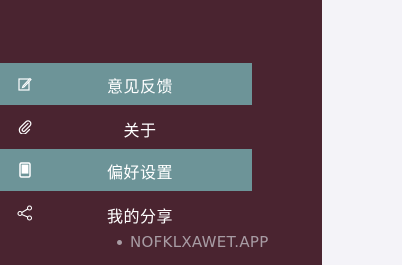 The image size is (402, 265). I want to click on bullet-dot, so click(119, 242).